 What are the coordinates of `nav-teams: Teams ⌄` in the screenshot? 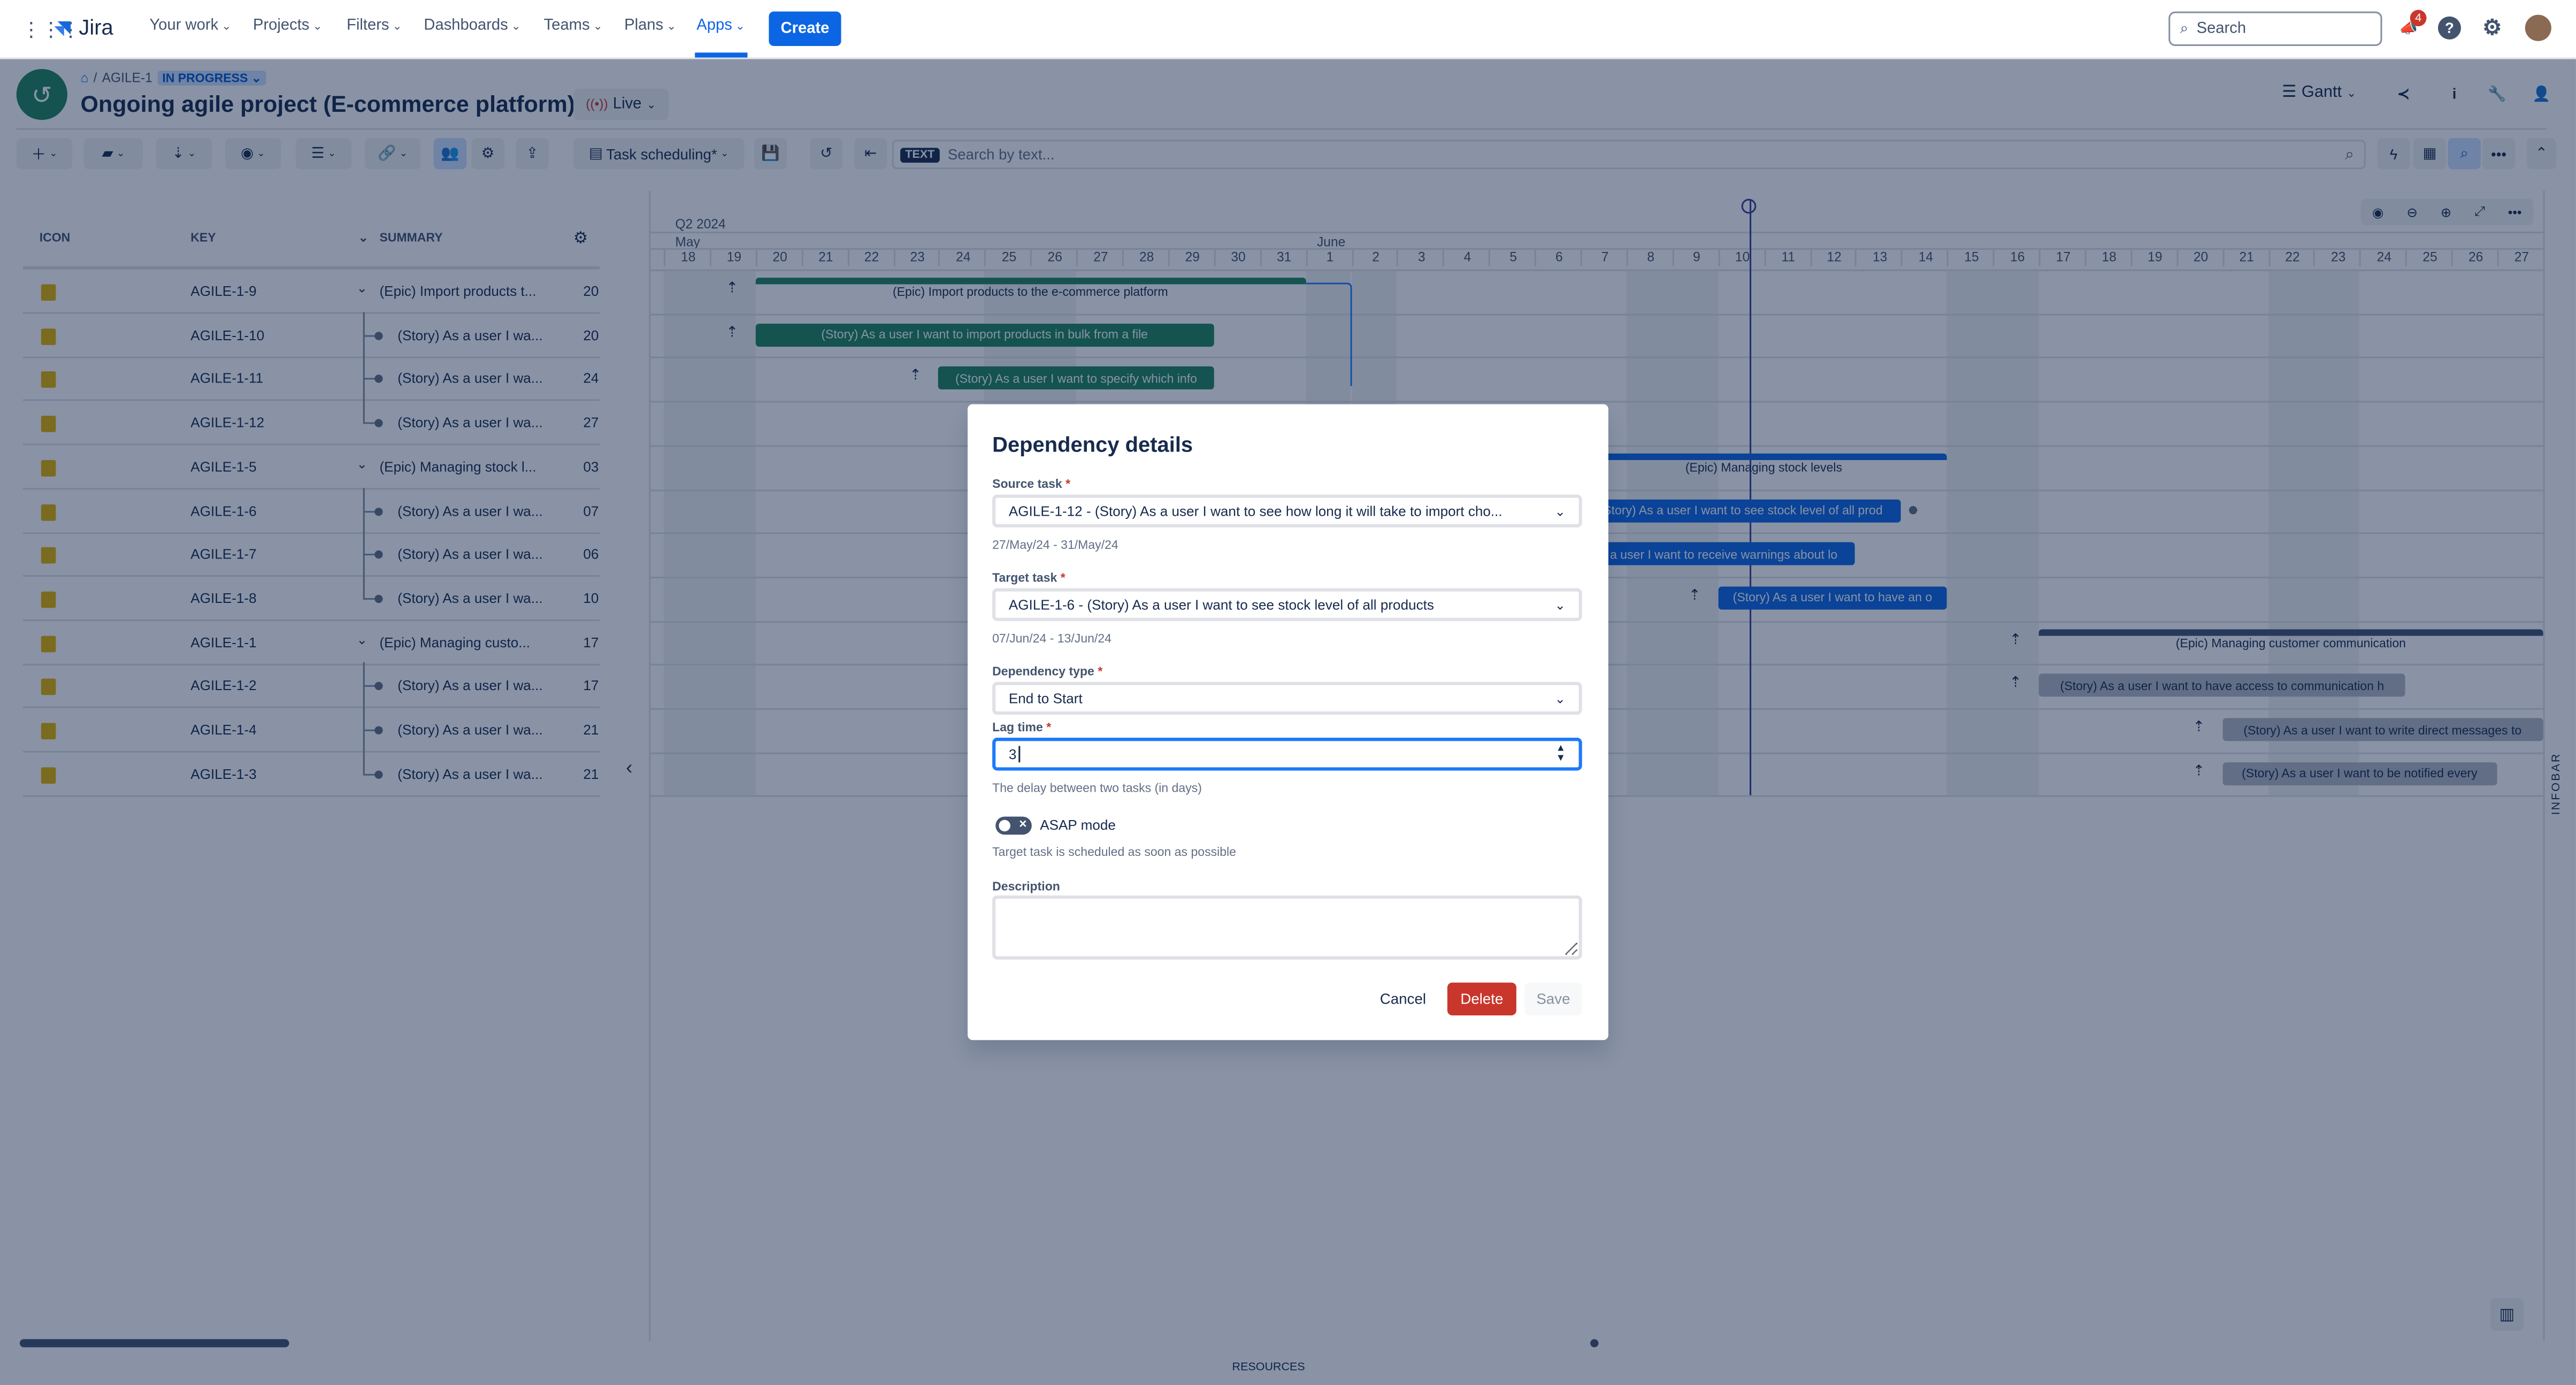 It's located at (573, 26).